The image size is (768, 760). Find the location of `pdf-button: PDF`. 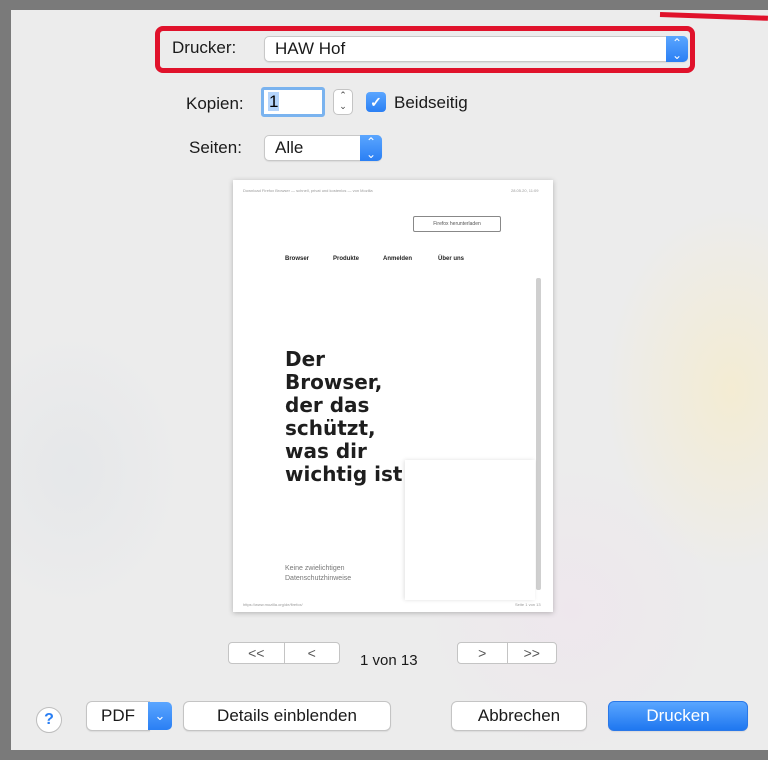

pdf-button: PDF is located at coordinates (118, 716).